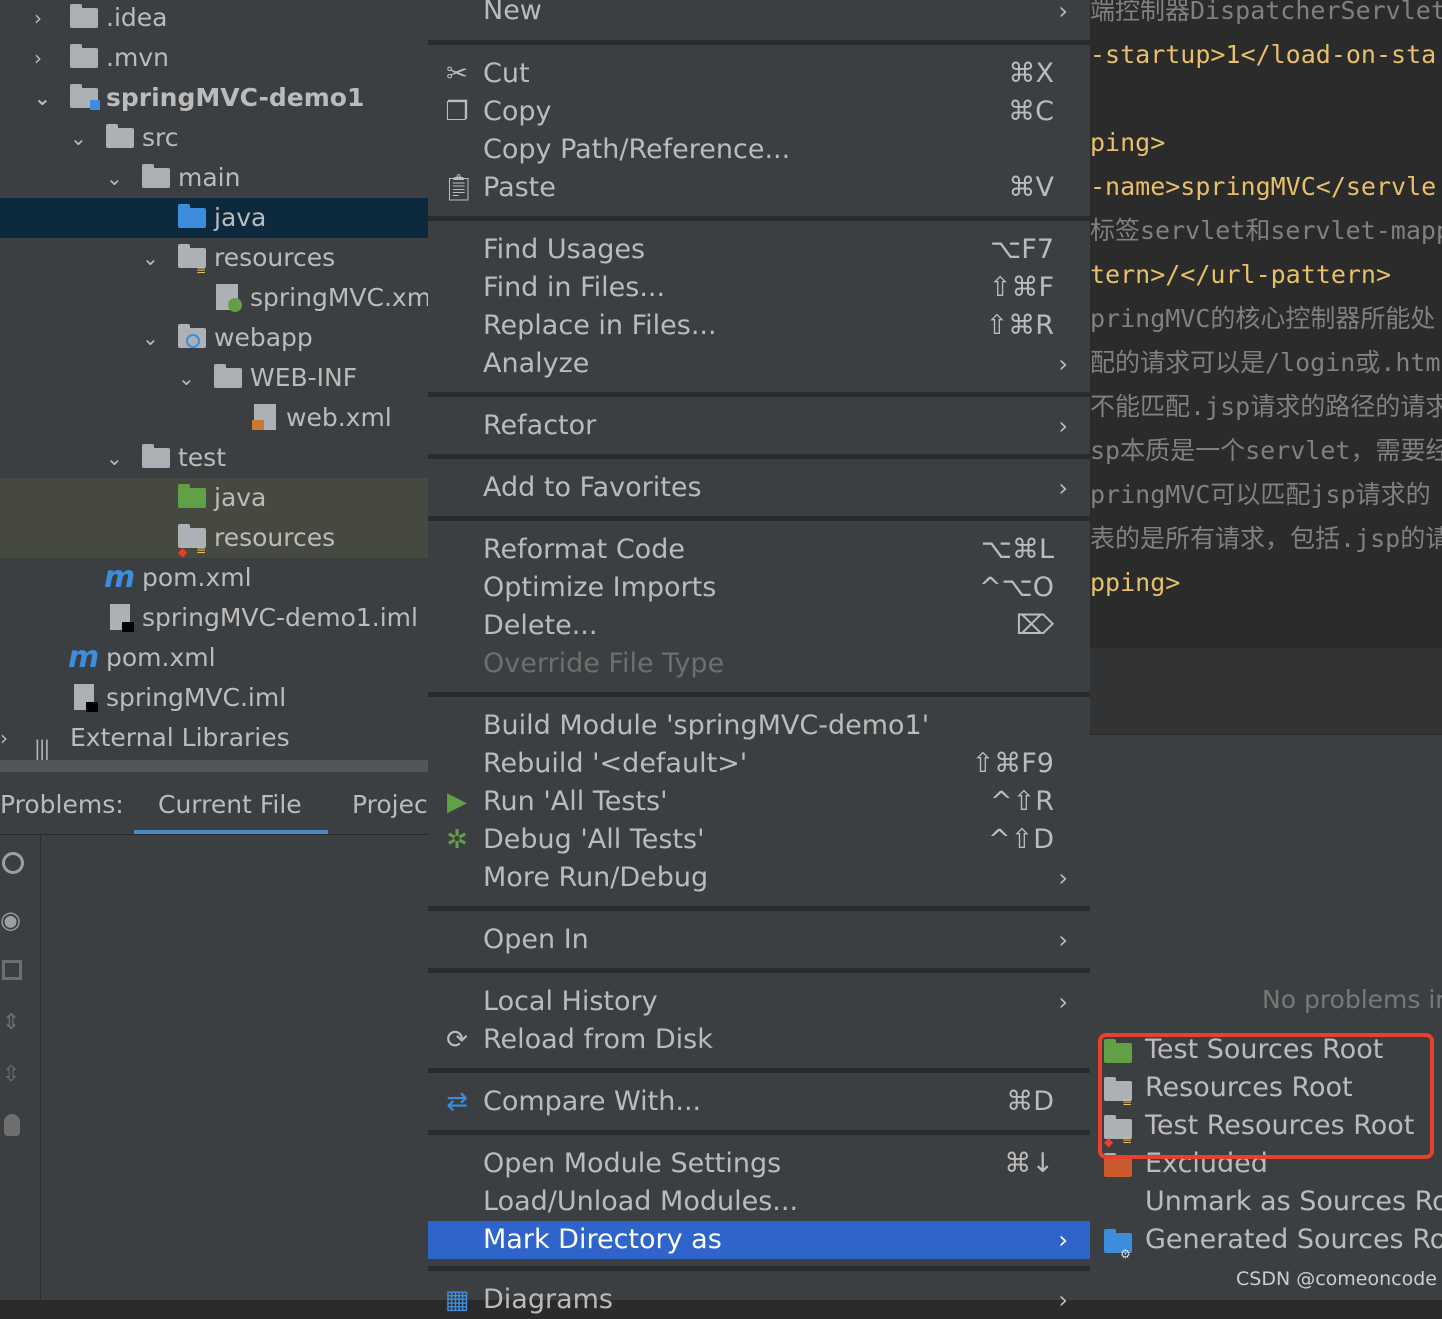 Image resolution: width=1442 pixels, height=1319 pixels. Describe the element at coordinates (615, 763) in the screenshot. I see `menu-label: Rebuild '<default>'` at that location.